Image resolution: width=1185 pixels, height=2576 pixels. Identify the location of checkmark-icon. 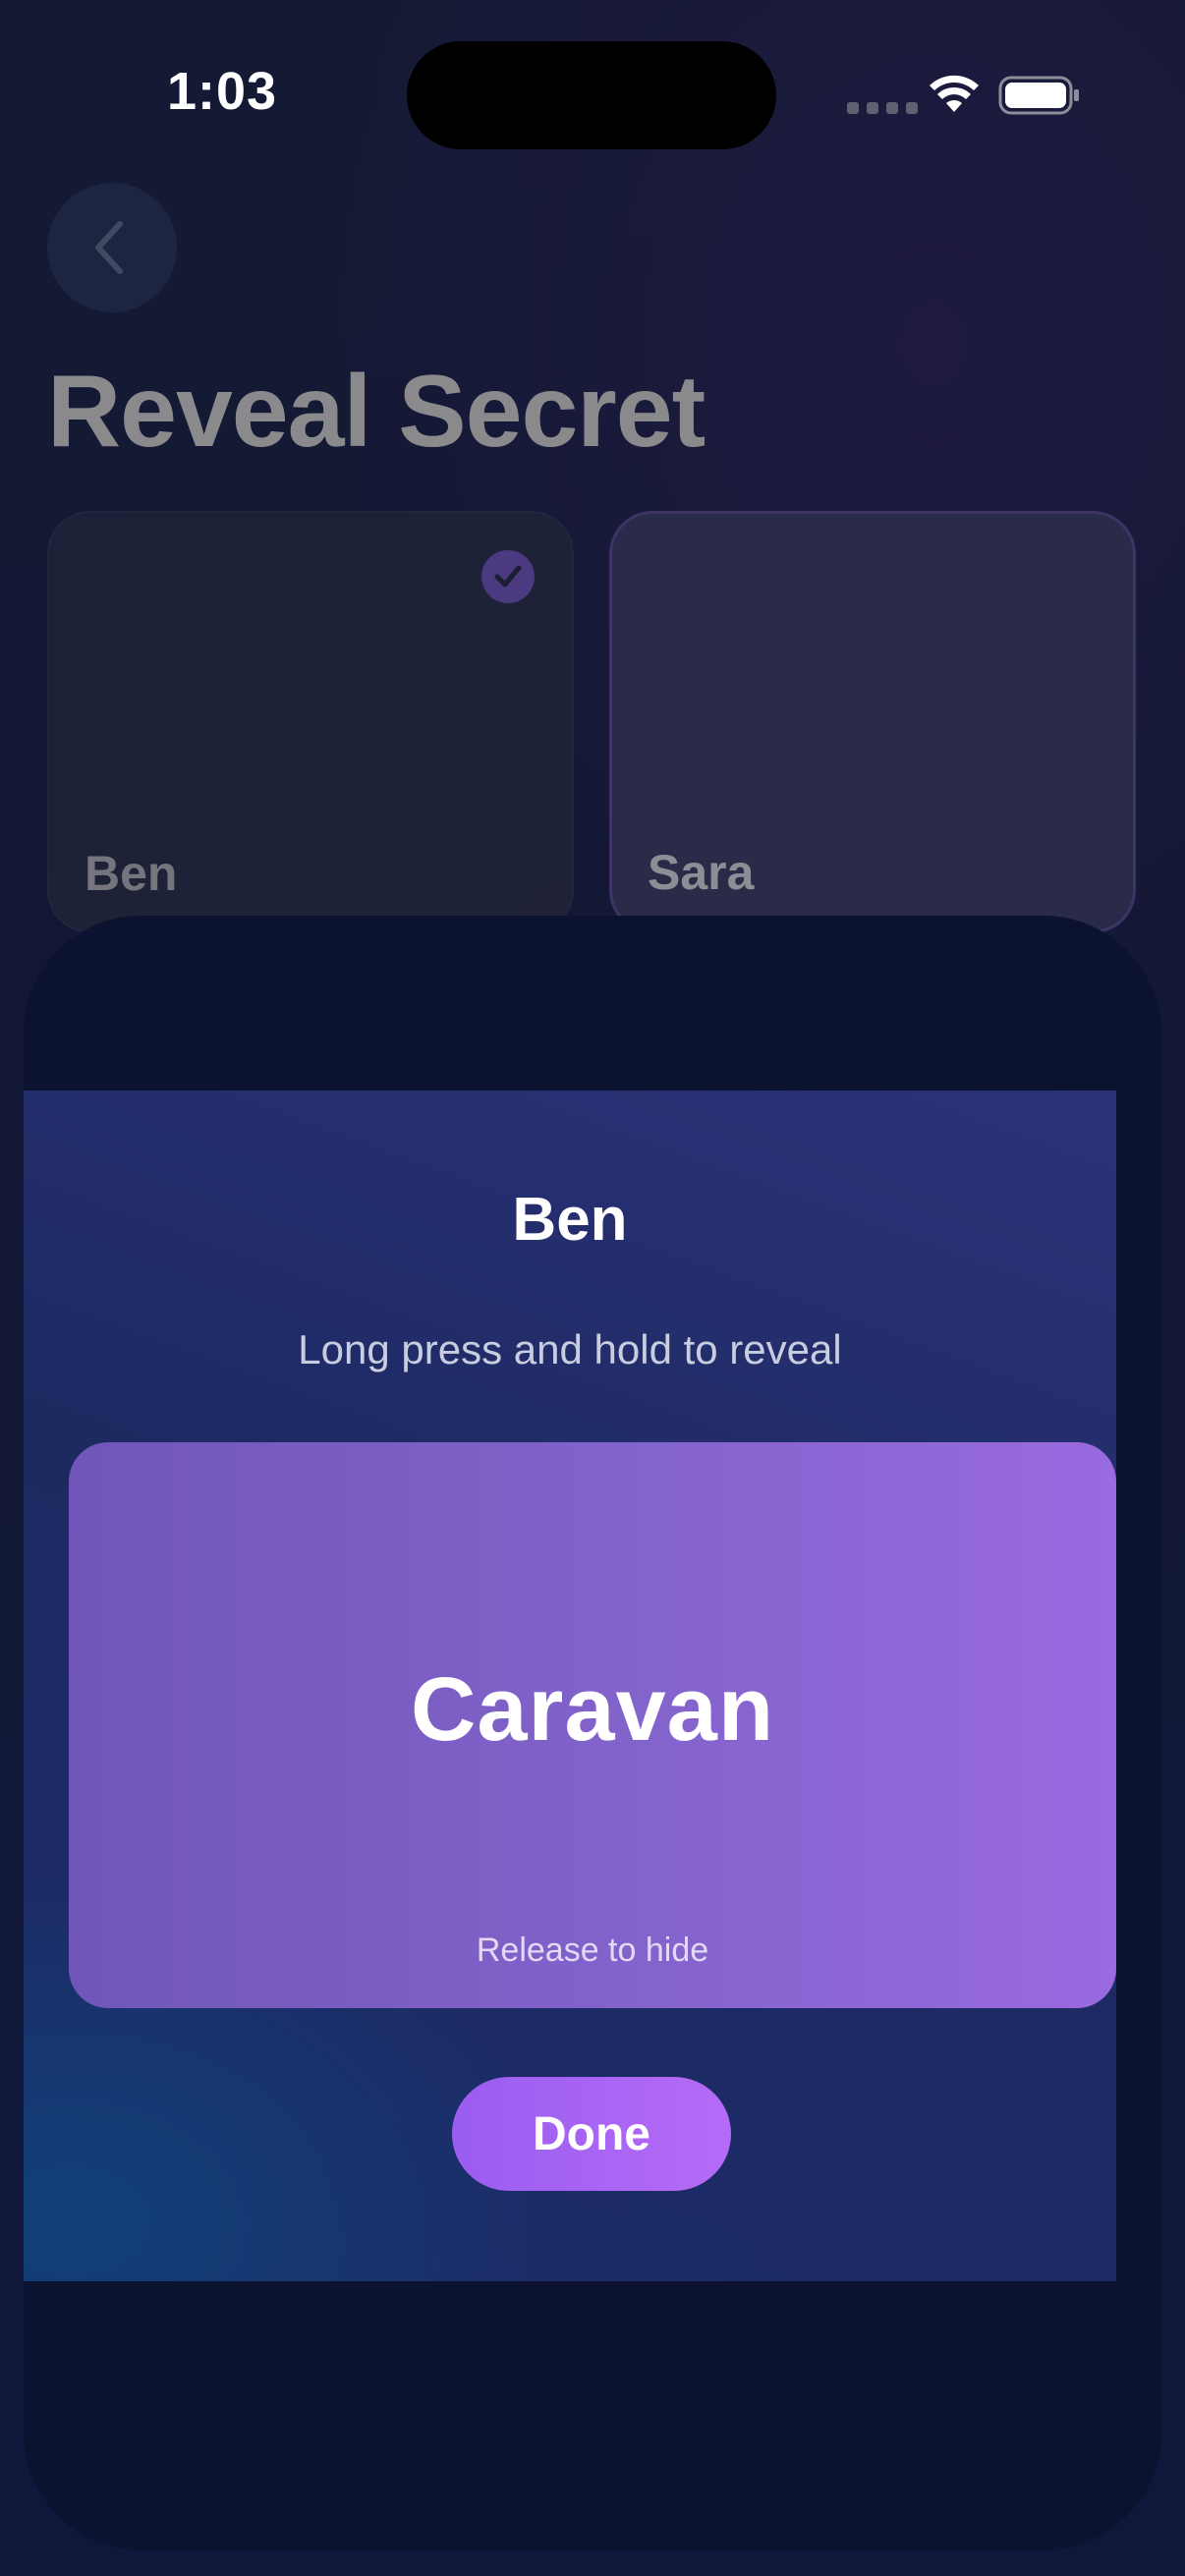
(508, 576).